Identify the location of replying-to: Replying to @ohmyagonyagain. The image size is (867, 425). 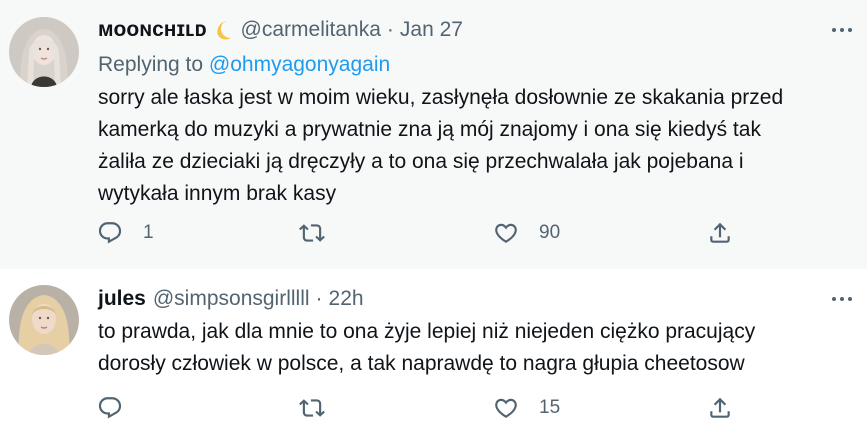
(244, 65).